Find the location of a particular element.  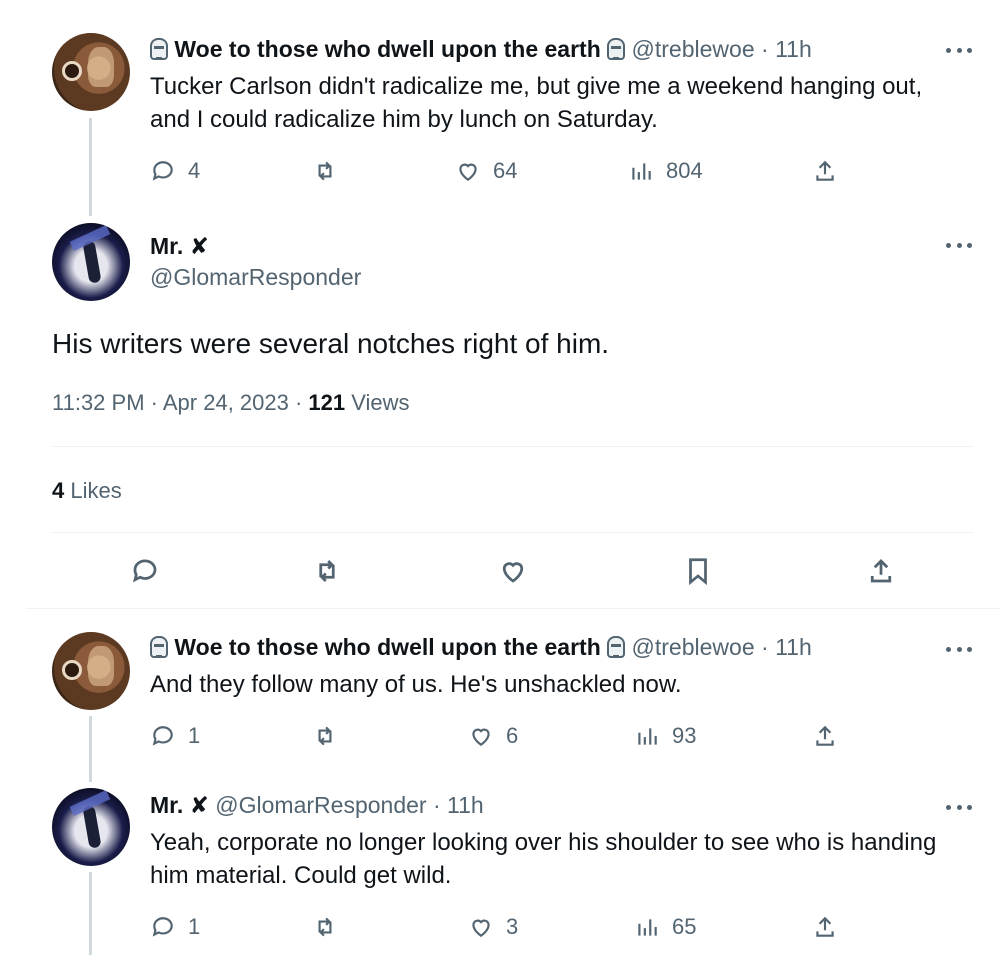

view-count: 93 is located at coordinates (684, 735).